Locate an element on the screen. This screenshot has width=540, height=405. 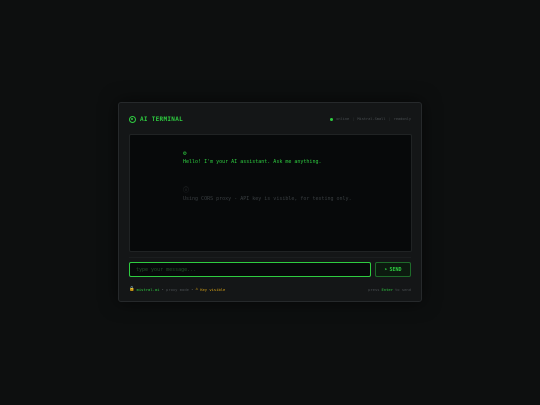
footer-proxy-note: • proxy mode • is located at coordinates (177, 289).